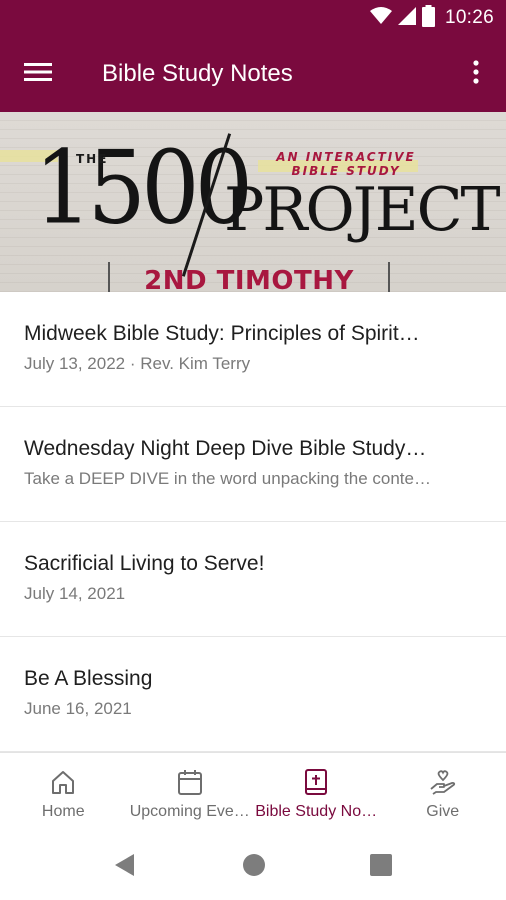 The width and height of the screenshot is (506, 900). What do you see at coordinates (92, 159) in the screenshot?
I see `banner-the: THE` at bounding box center [92, 159].